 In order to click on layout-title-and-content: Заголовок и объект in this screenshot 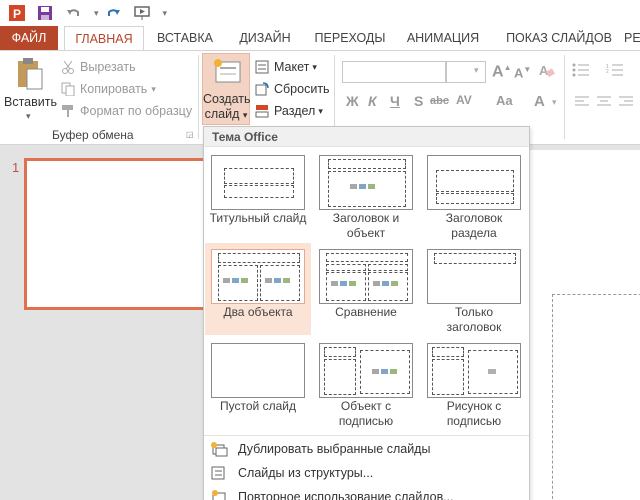, I will do `click(366, 195)`.